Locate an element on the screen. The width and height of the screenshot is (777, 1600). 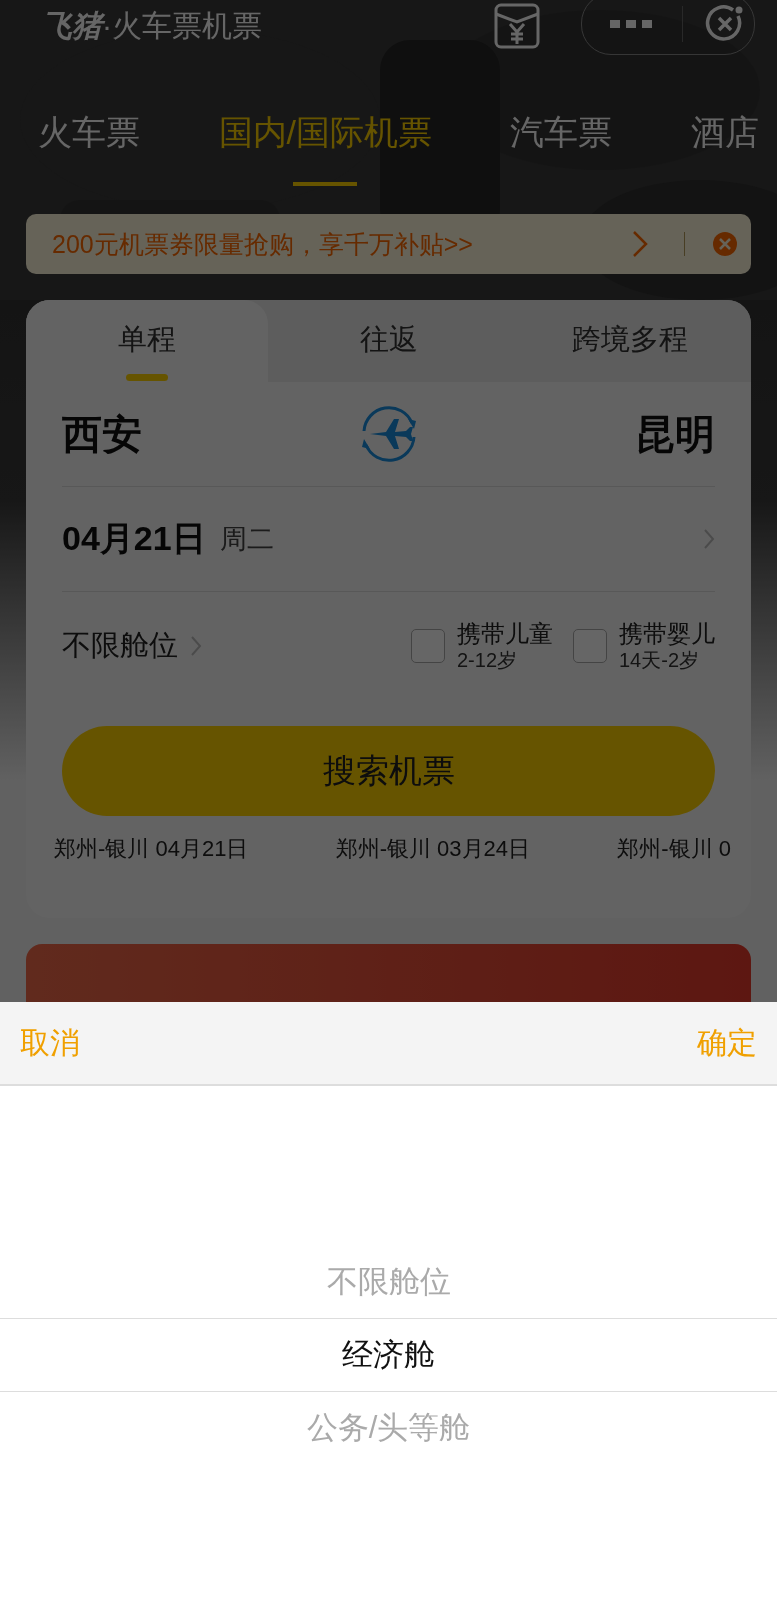
promo-text: 200元机票券限量抢购，享千万补贴>> is located at coordinates (263, 244).